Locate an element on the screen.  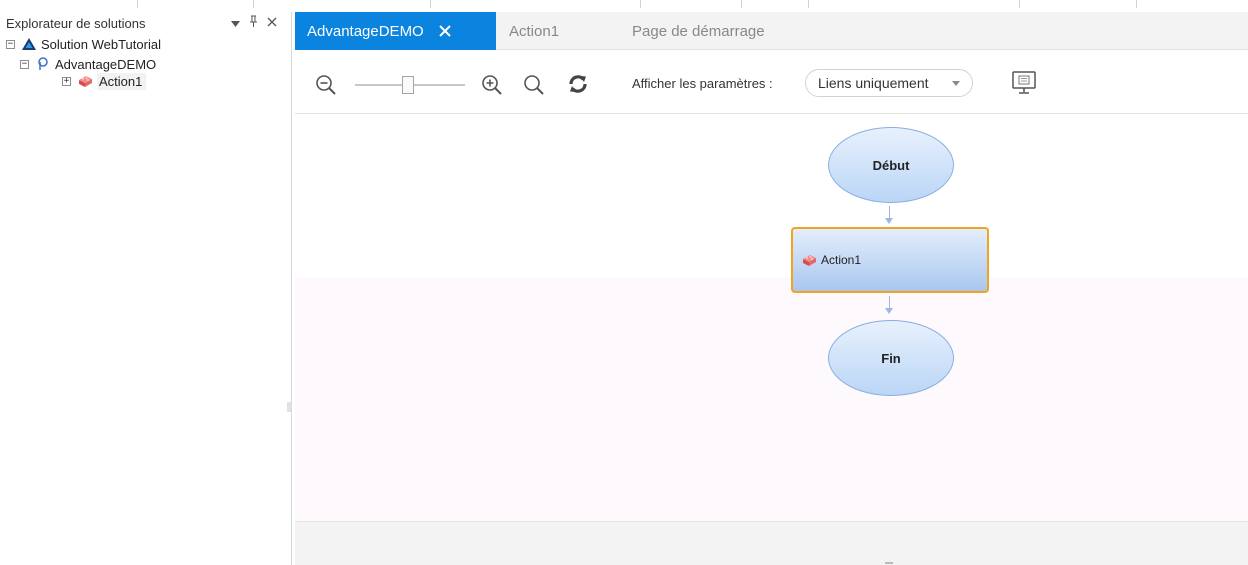
zoom-slider-thumb is located at coordinates (408, 85).